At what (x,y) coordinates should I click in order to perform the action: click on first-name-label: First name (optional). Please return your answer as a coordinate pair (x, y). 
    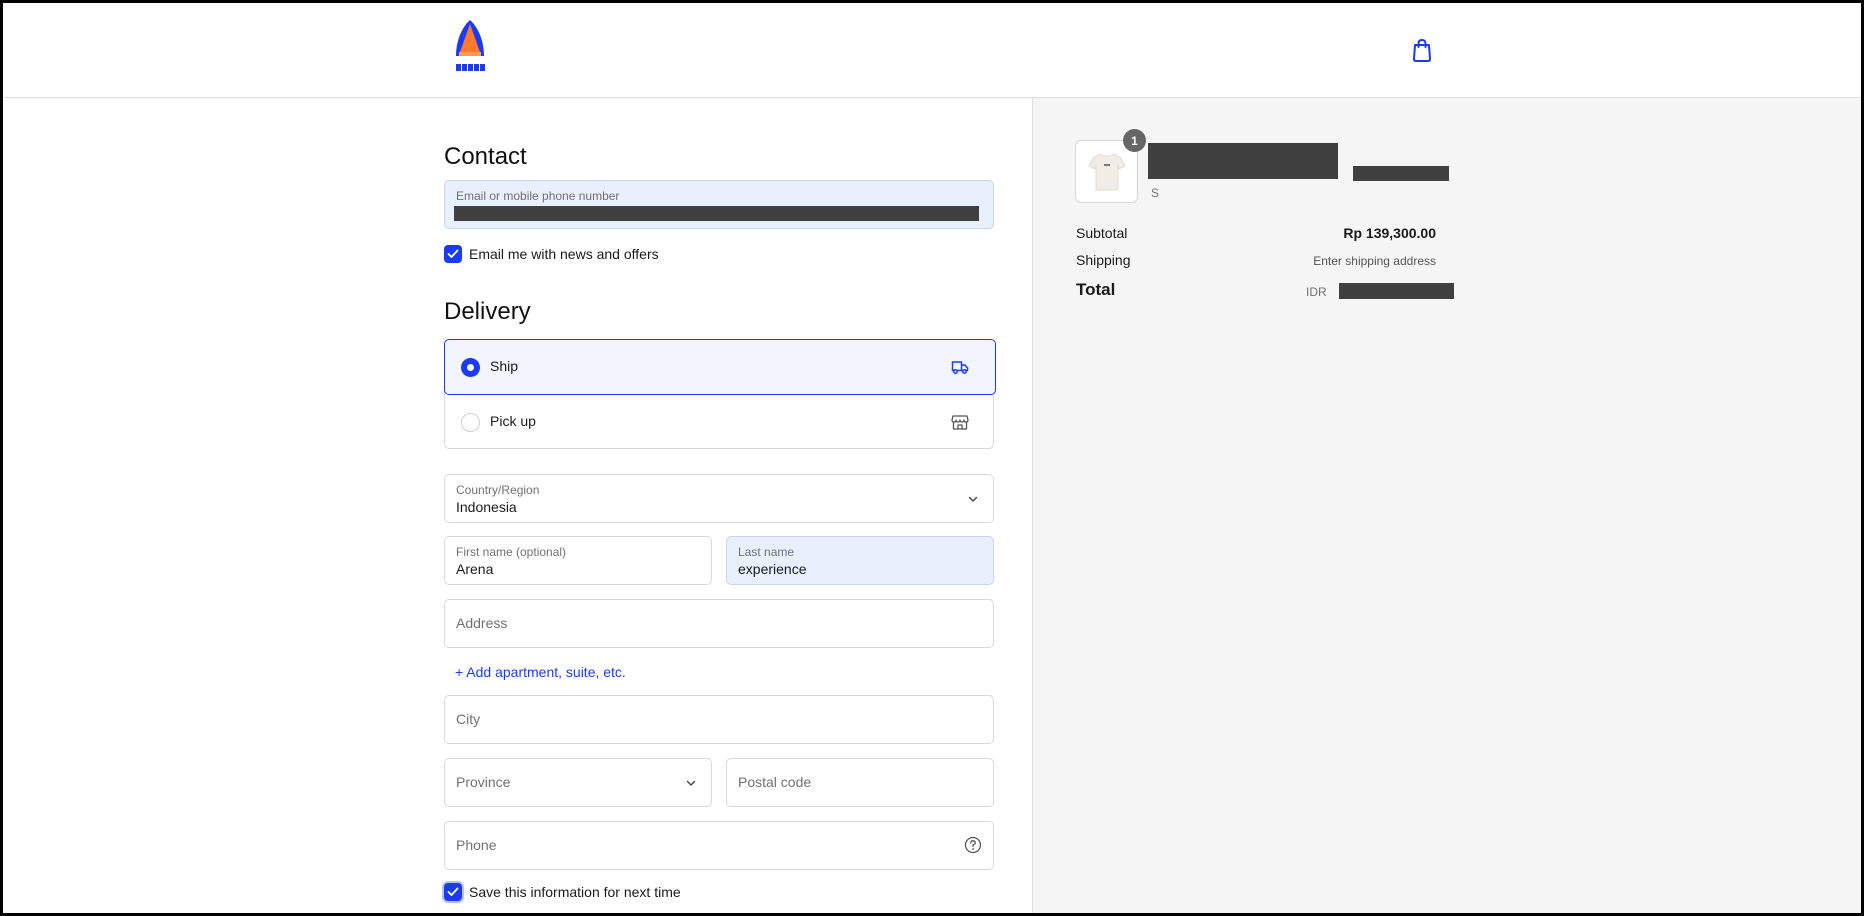
    Looking at the image, I should click on (511, 552).